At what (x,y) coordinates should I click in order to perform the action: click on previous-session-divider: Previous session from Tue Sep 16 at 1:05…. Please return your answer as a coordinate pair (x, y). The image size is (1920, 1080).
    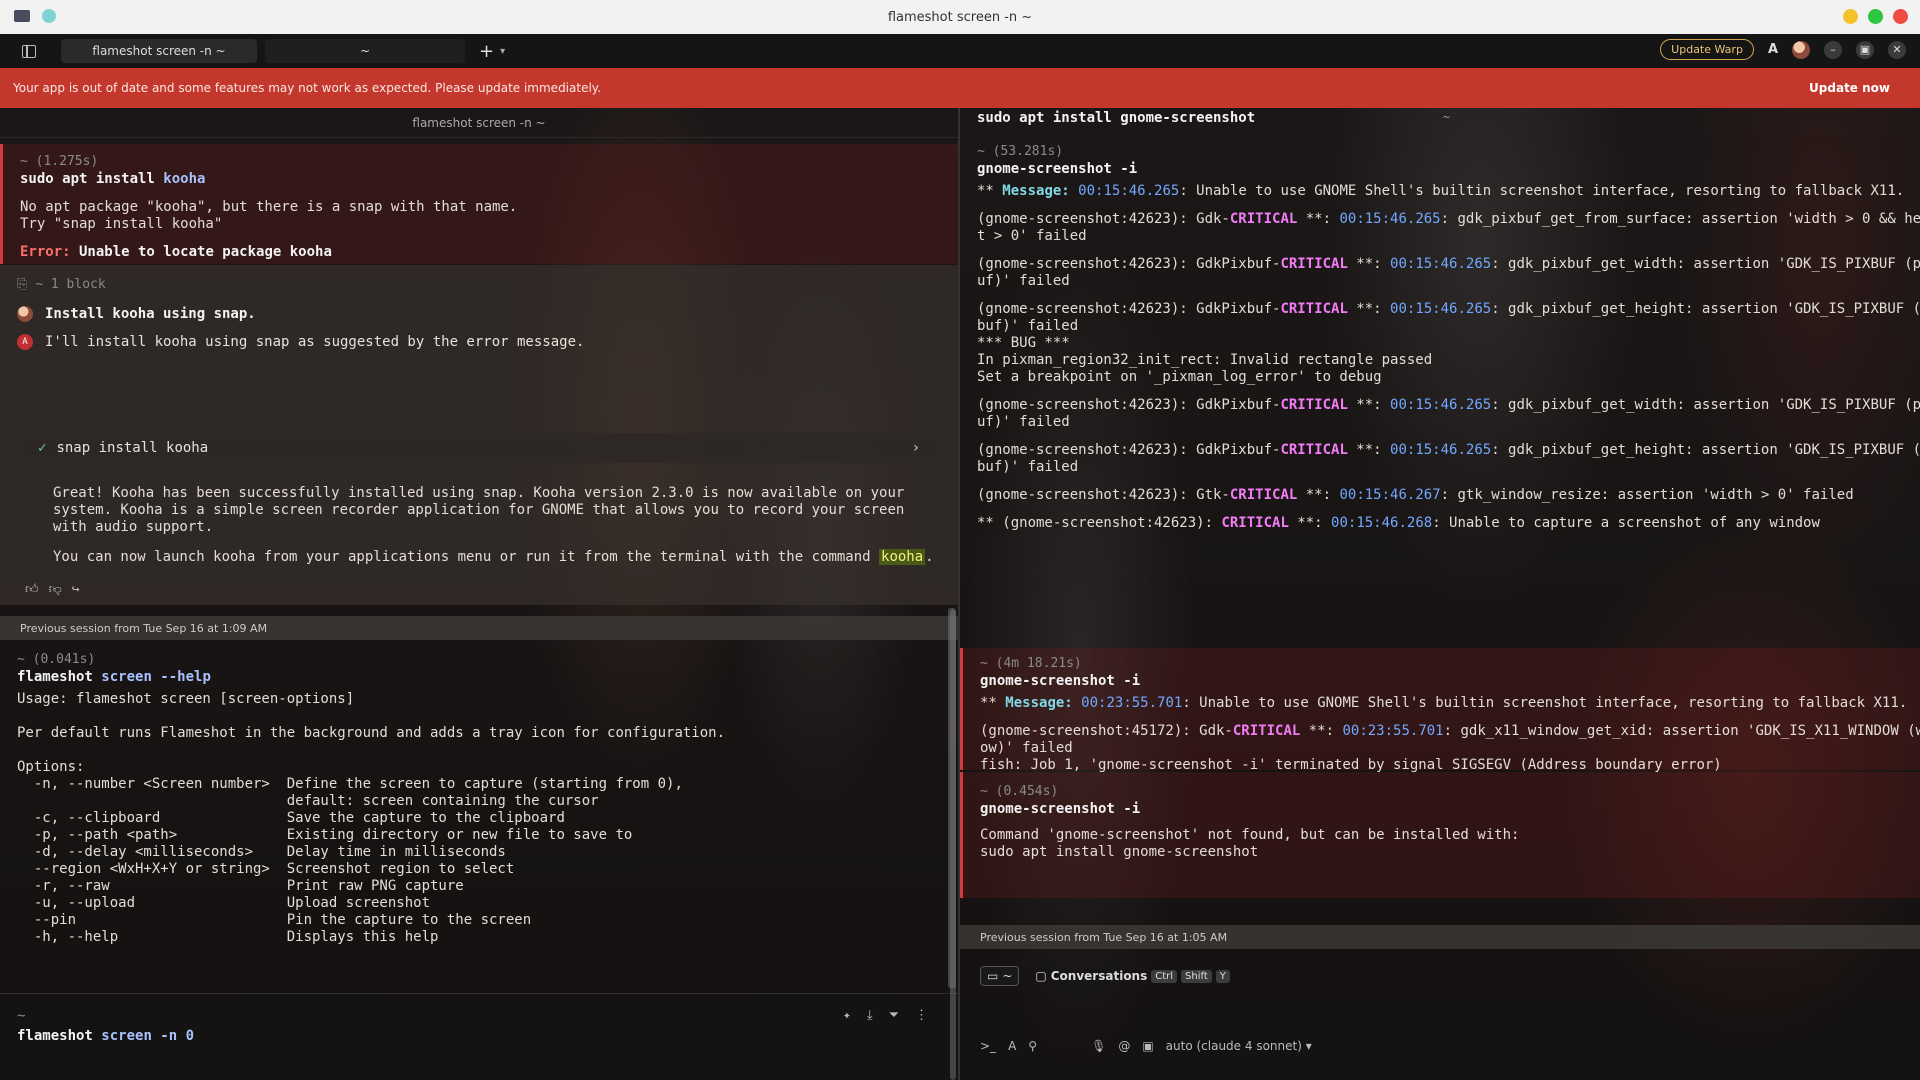
    Looking at the image, I should click on (1440, 937).